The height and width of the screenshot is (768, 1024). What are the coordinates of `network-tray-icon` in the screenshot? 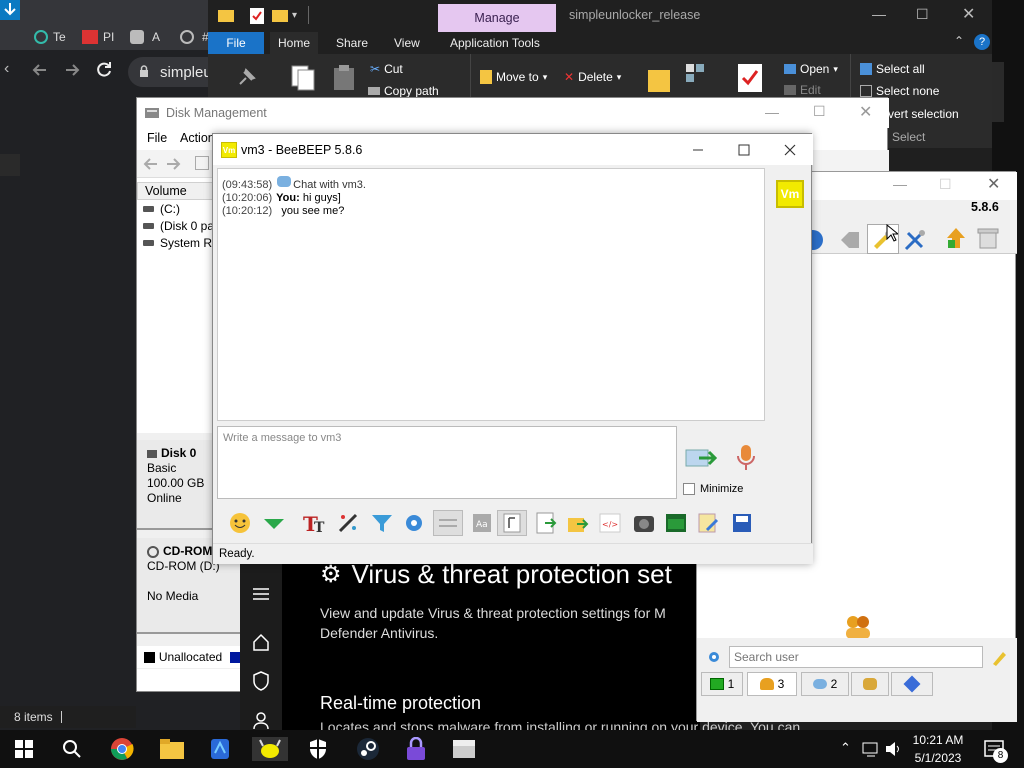 It's located at (871, 749).